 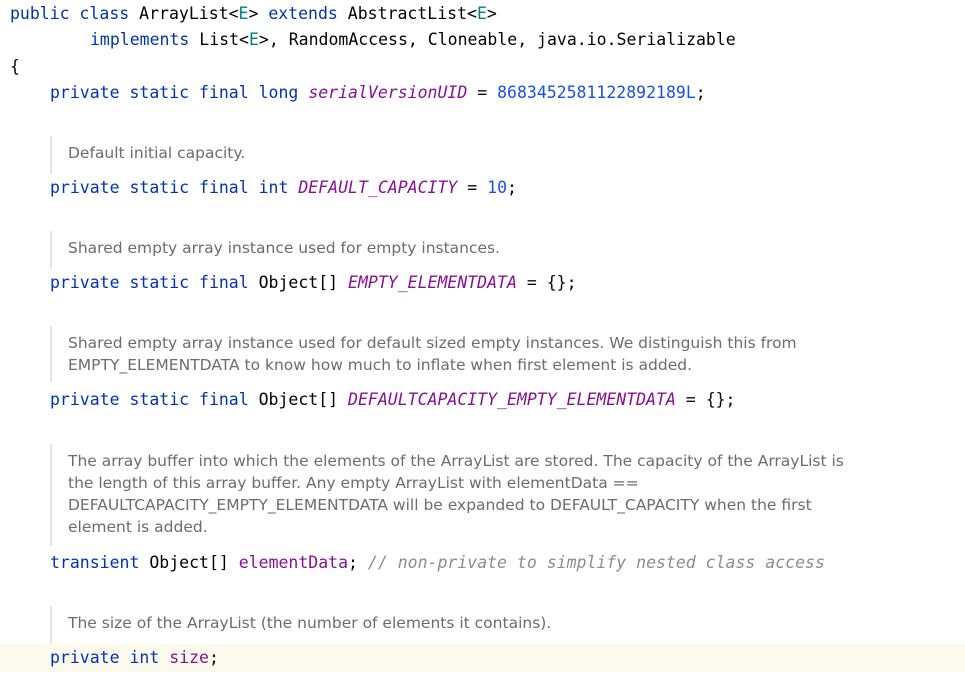 I want to click on interface-type-parameter: E, so click(x=253, y=39).